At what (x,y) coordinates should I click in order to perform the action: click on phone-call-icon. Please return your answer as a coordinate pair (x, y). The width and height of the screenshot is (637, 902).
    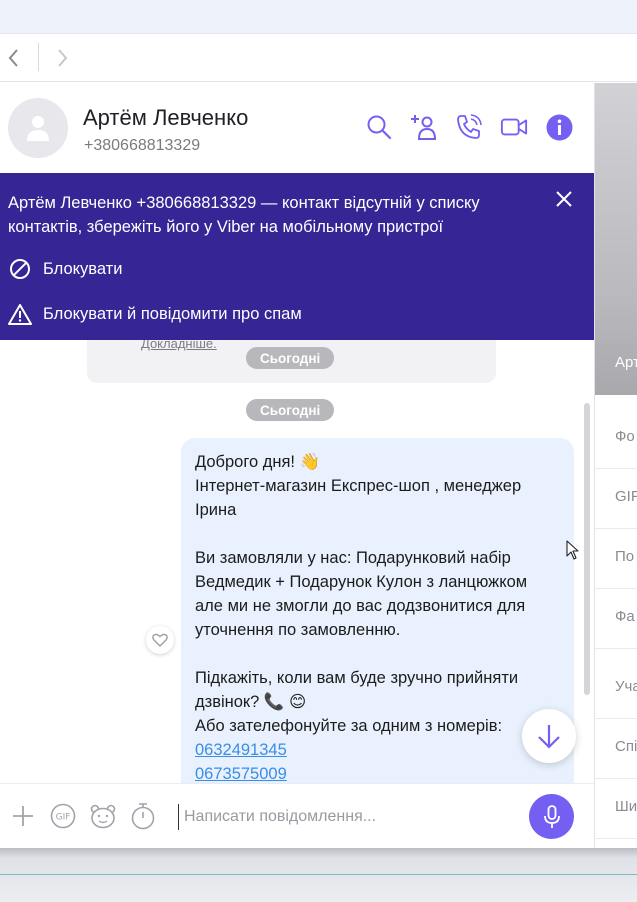
    Looking at the image, I should click on (469, 126).